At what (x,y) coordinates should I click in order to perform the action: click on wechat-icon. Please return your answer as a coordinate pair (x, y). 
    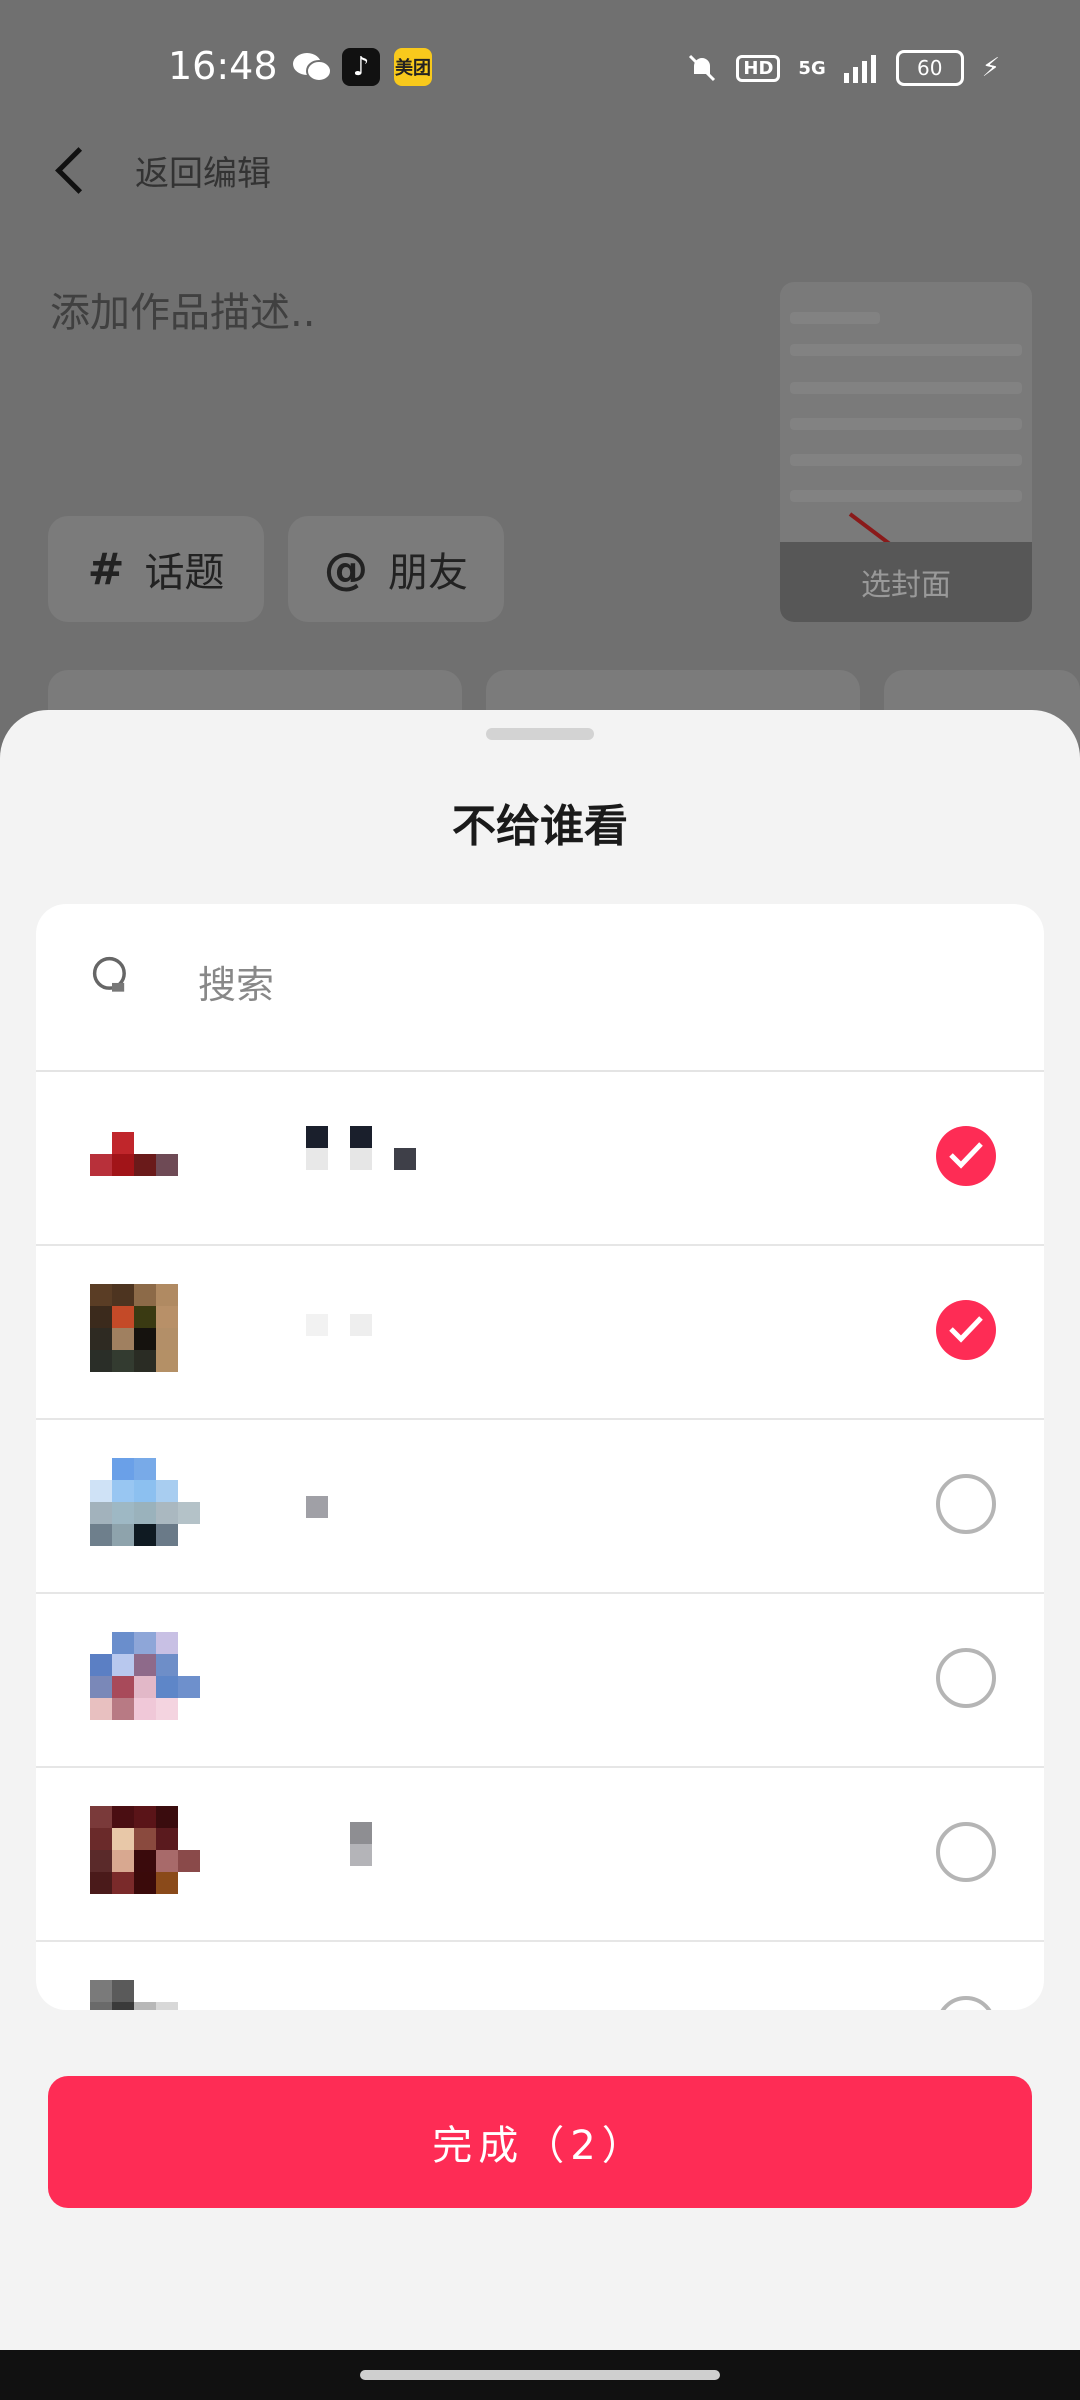
    Looking at the image, I should click on (312, 67).